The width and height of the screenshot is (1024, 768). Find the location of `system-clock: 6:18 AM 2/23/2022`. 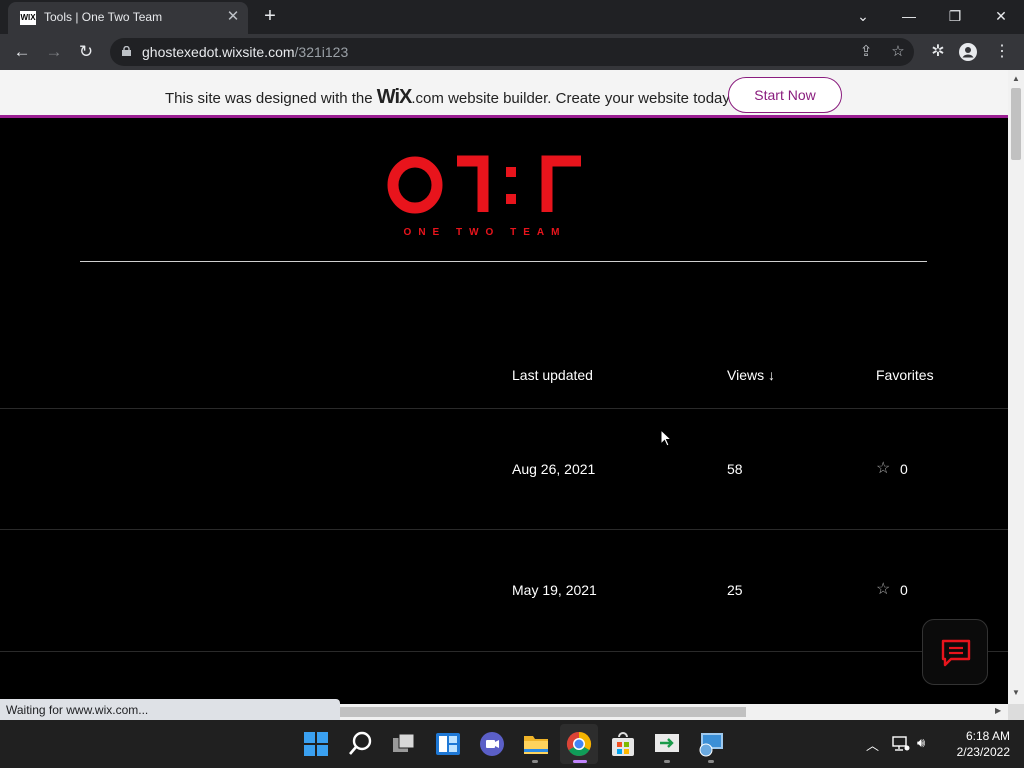

system-clock: 6:18 AM 2/23/2022 is located at coordinates (975, 744).